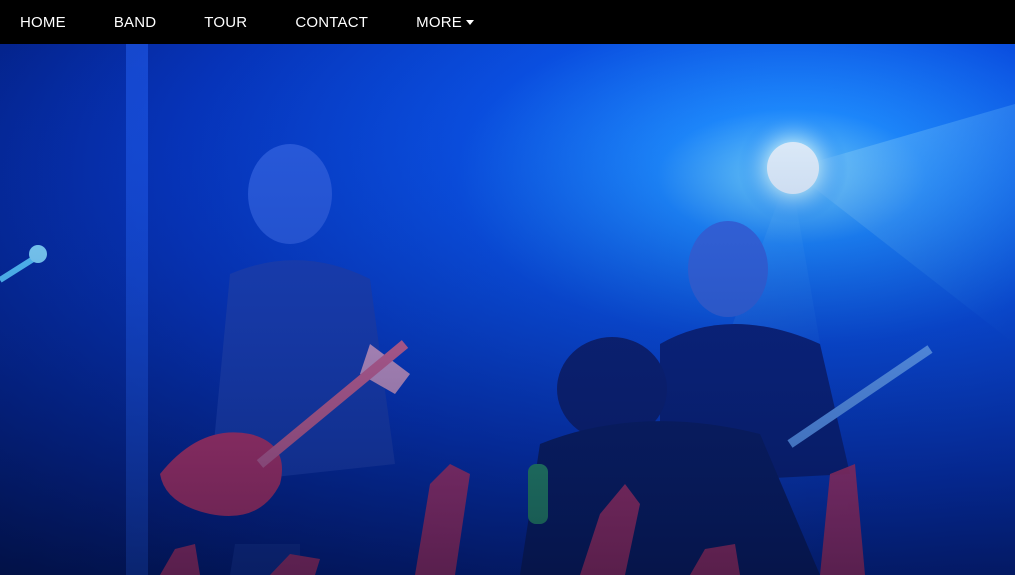  I want to click on nav-more-dropdown: MORE, so click(445, 22).